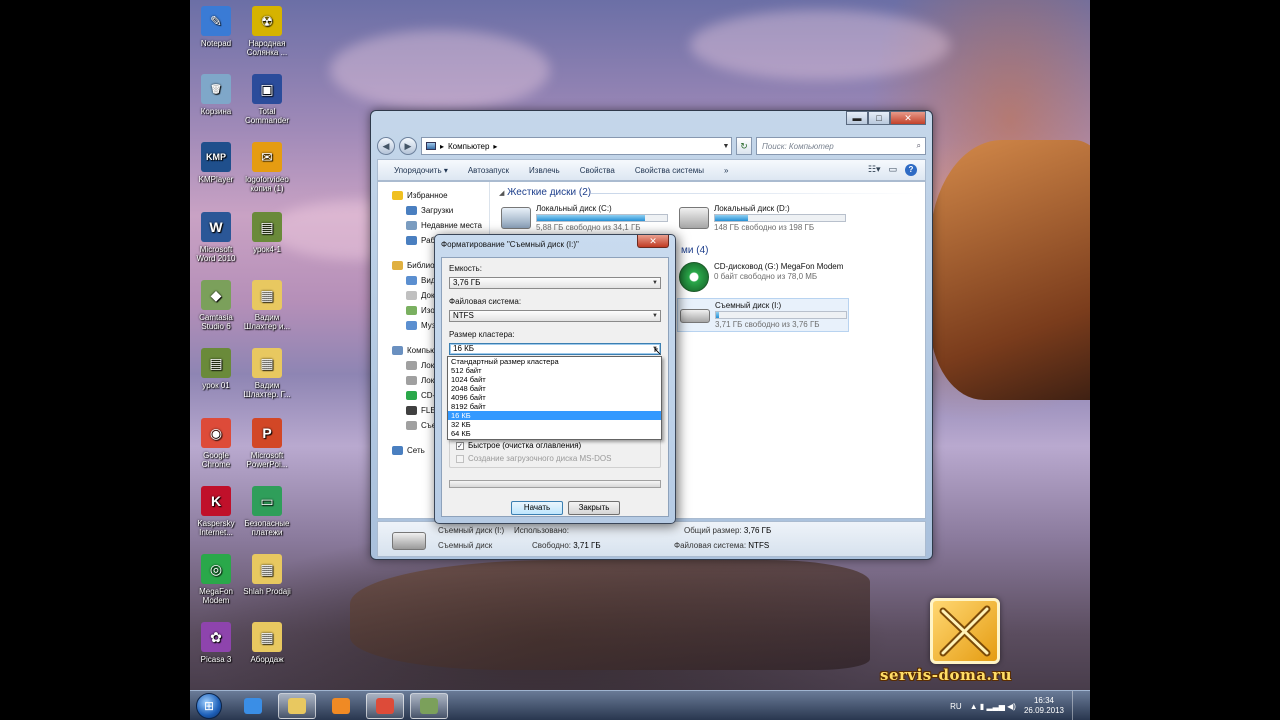 The width and height of the screenshot is (1280, 720). Describe the element at coordinates (555, 316) in the screenshot. I see `filesystem-select: NTFS ▼` at that location.